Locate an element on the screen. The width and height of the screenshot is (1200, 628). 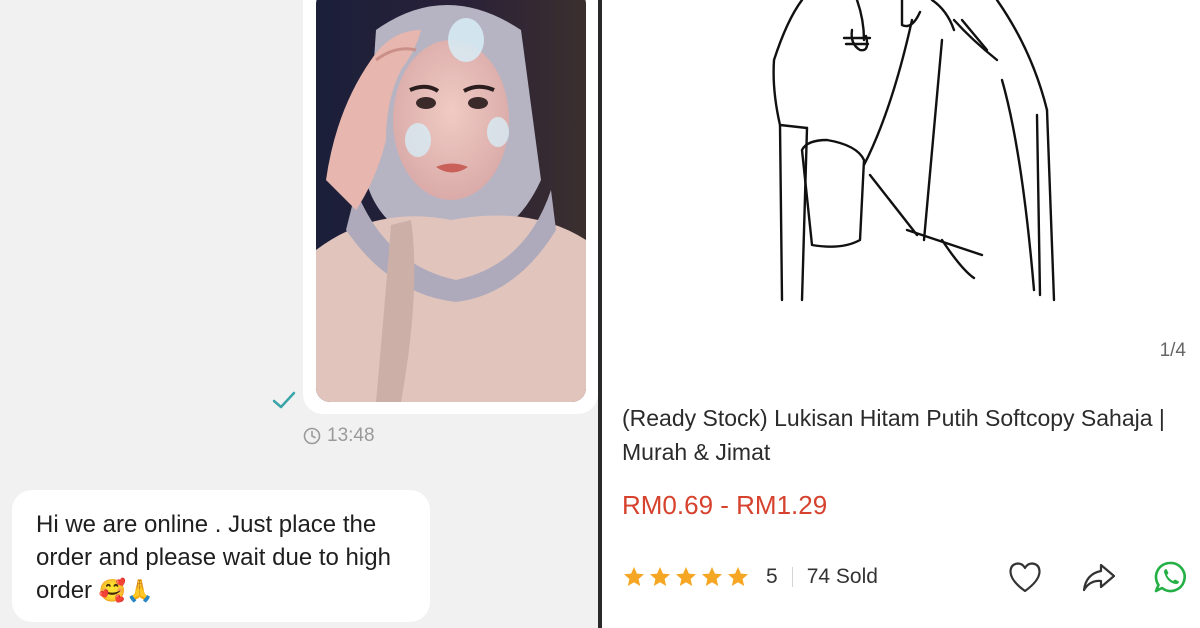
sent-photo is located at coordinates (451, 201).